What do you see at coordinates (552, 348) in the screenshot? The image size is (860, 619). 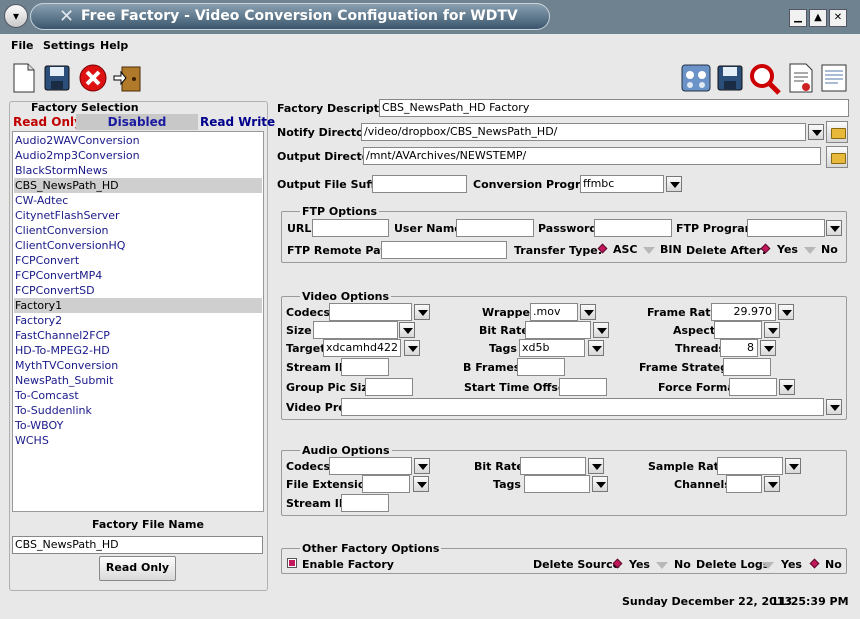 I see `video-tags-field: xd5b` at bounding box center [552, 348].